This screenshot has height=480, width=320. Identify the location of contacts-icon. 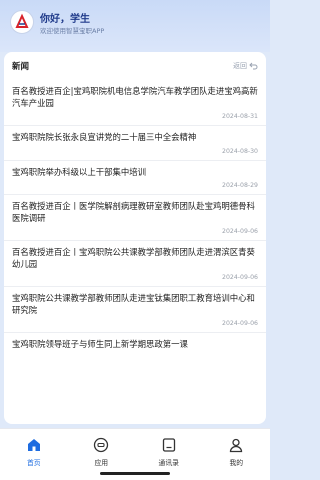
(169, 445).